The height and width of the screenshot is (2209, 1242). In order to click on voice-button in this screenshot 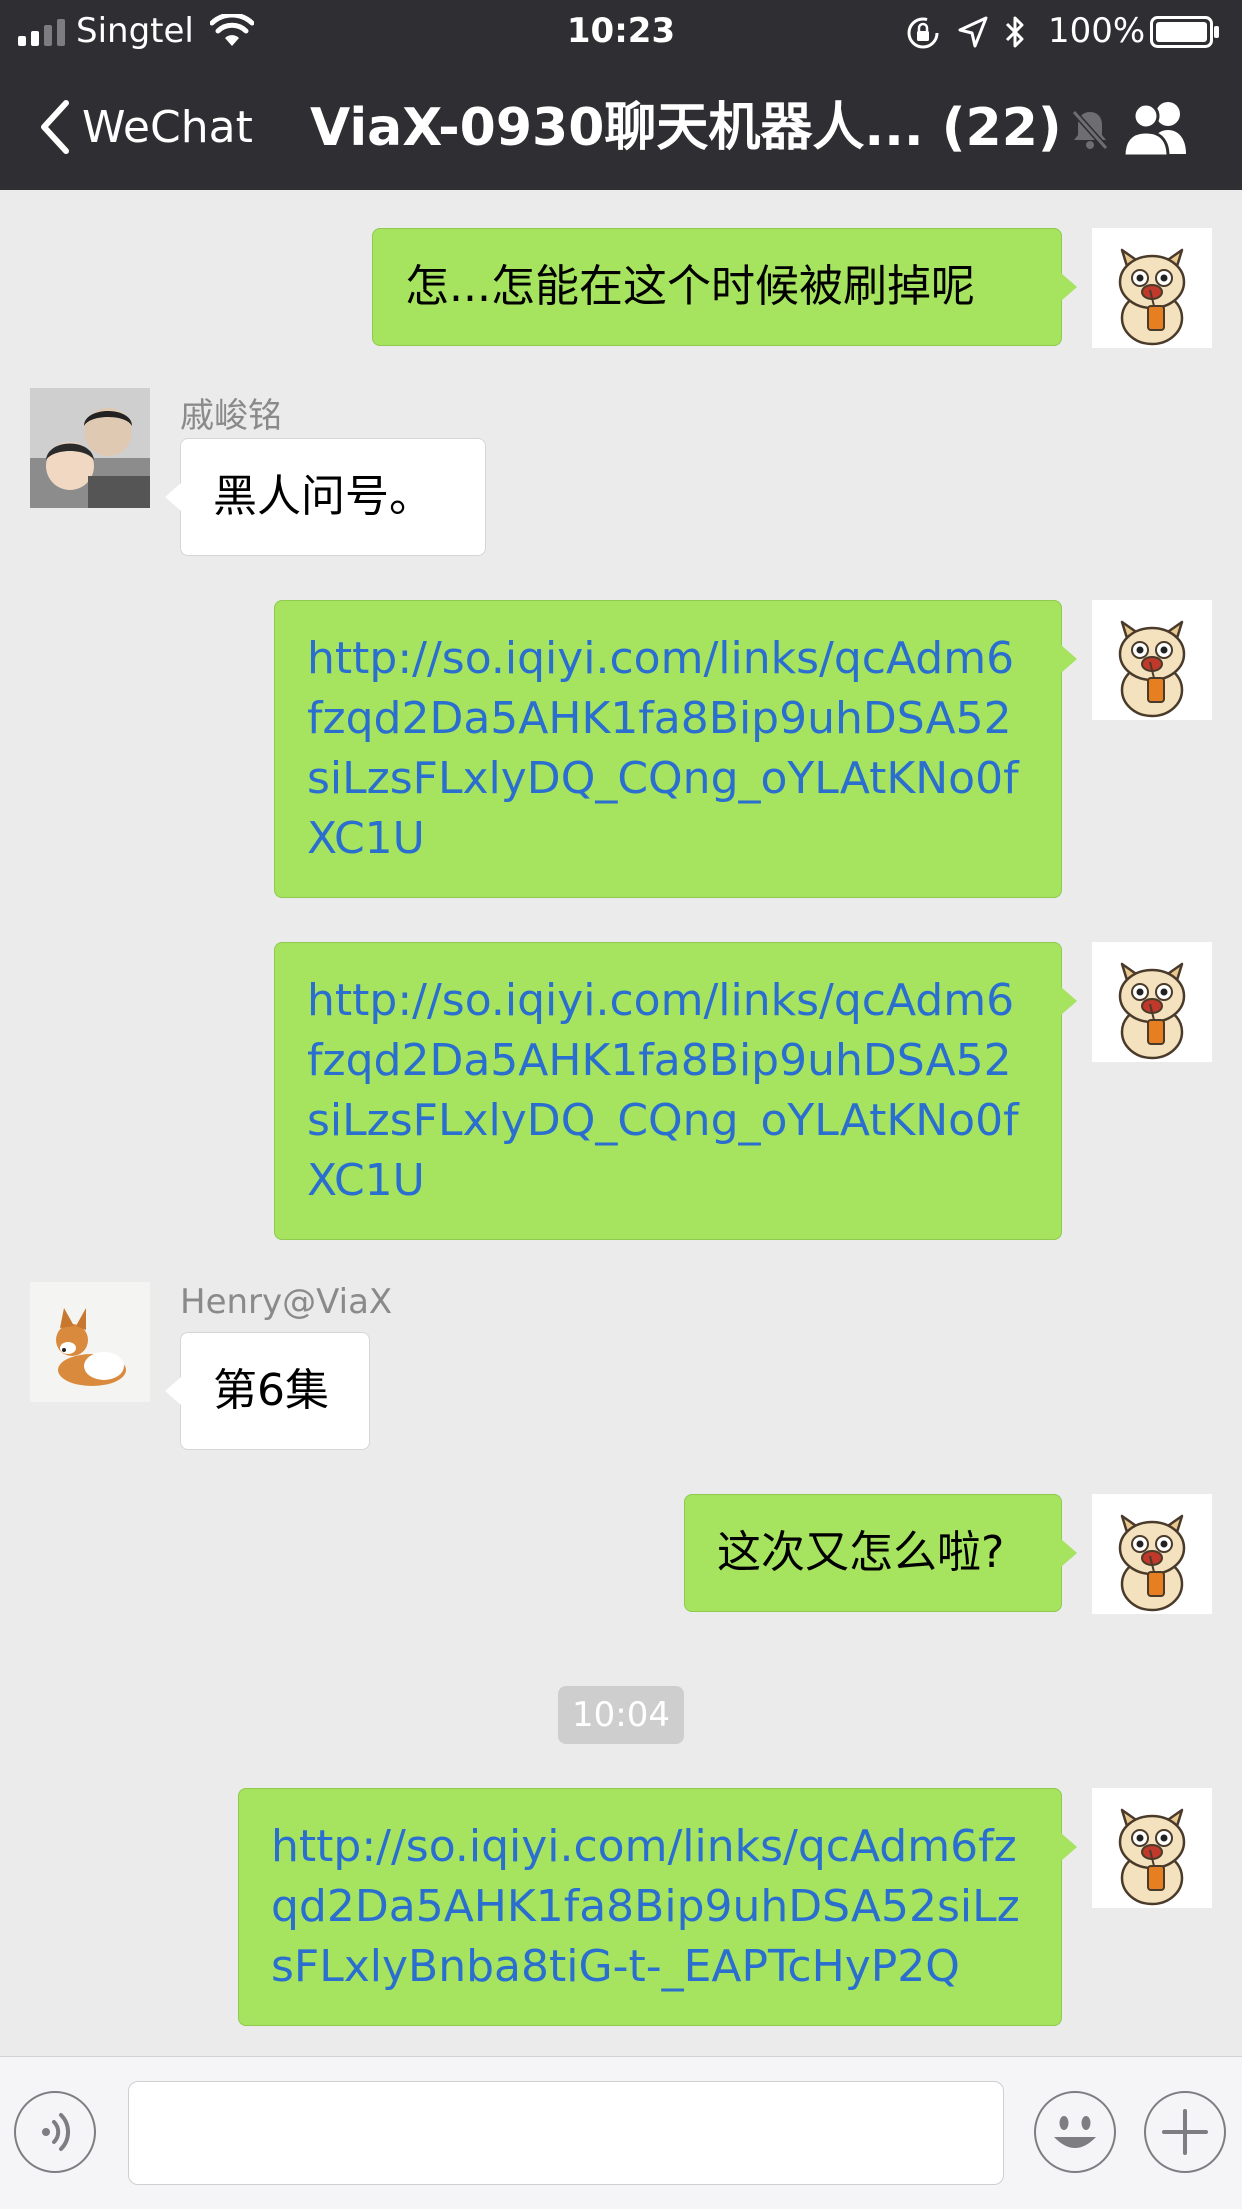, I will do `click(55, 2132)`.